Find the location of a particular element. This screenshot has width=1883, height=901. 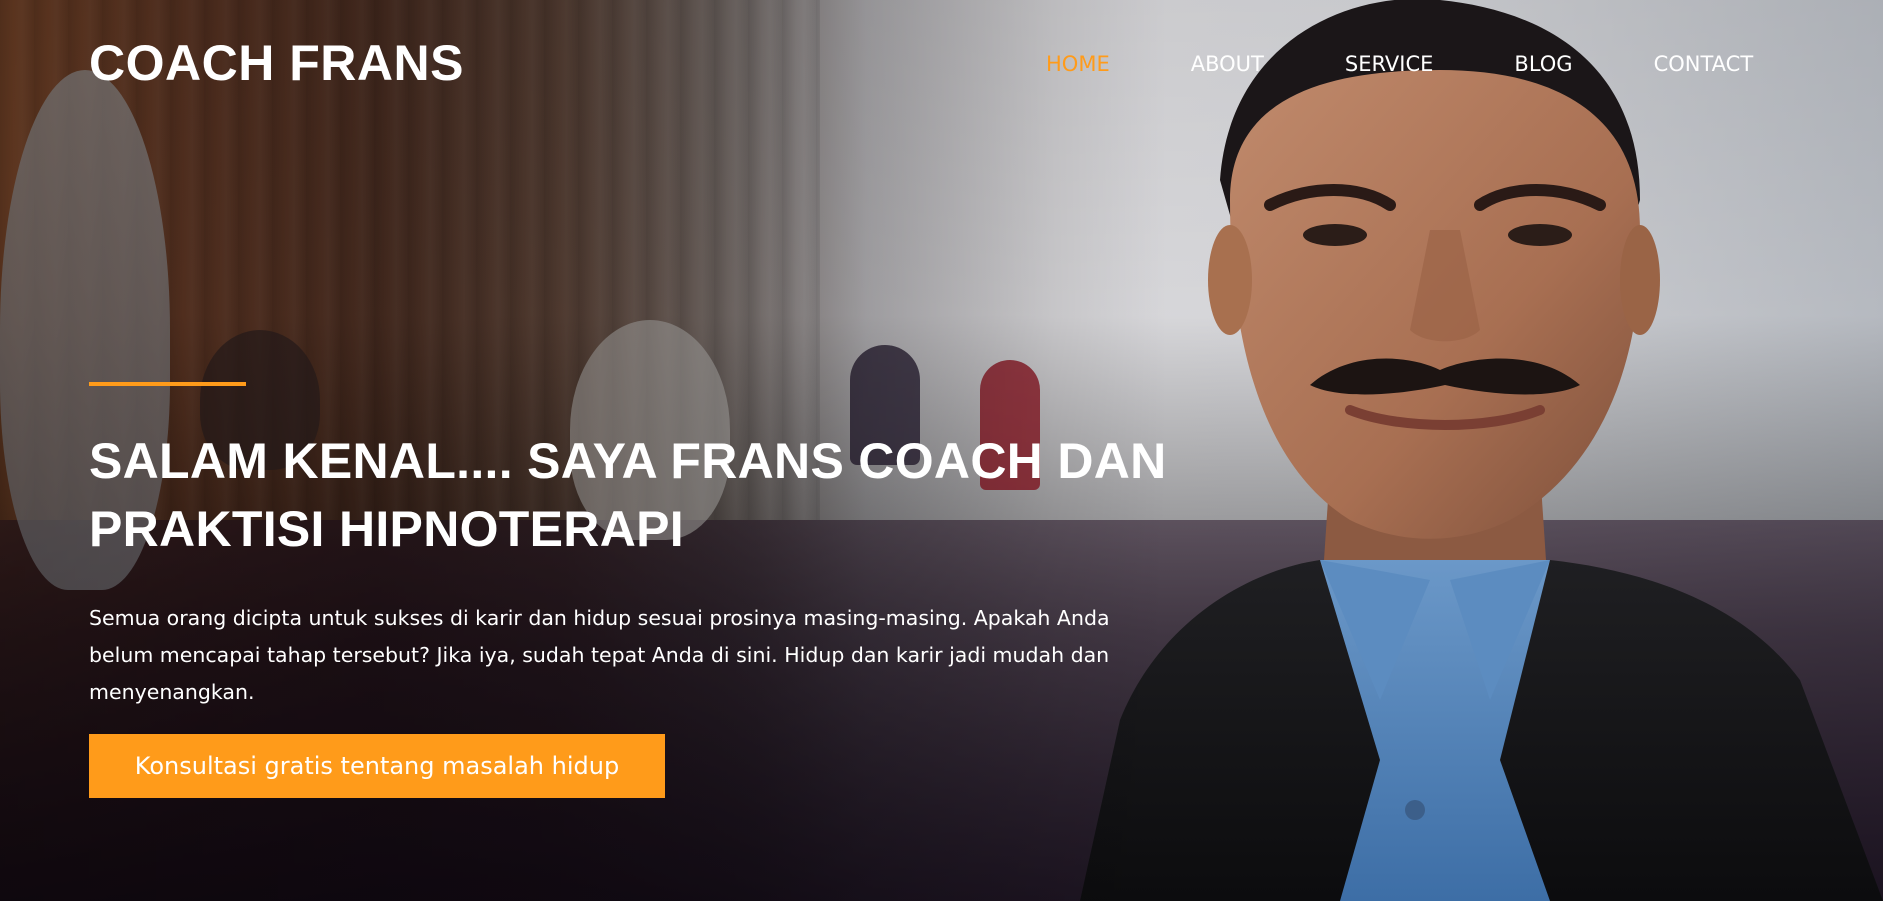

nav-item-contact: CONTACT is located at coordinates (1704, 64).